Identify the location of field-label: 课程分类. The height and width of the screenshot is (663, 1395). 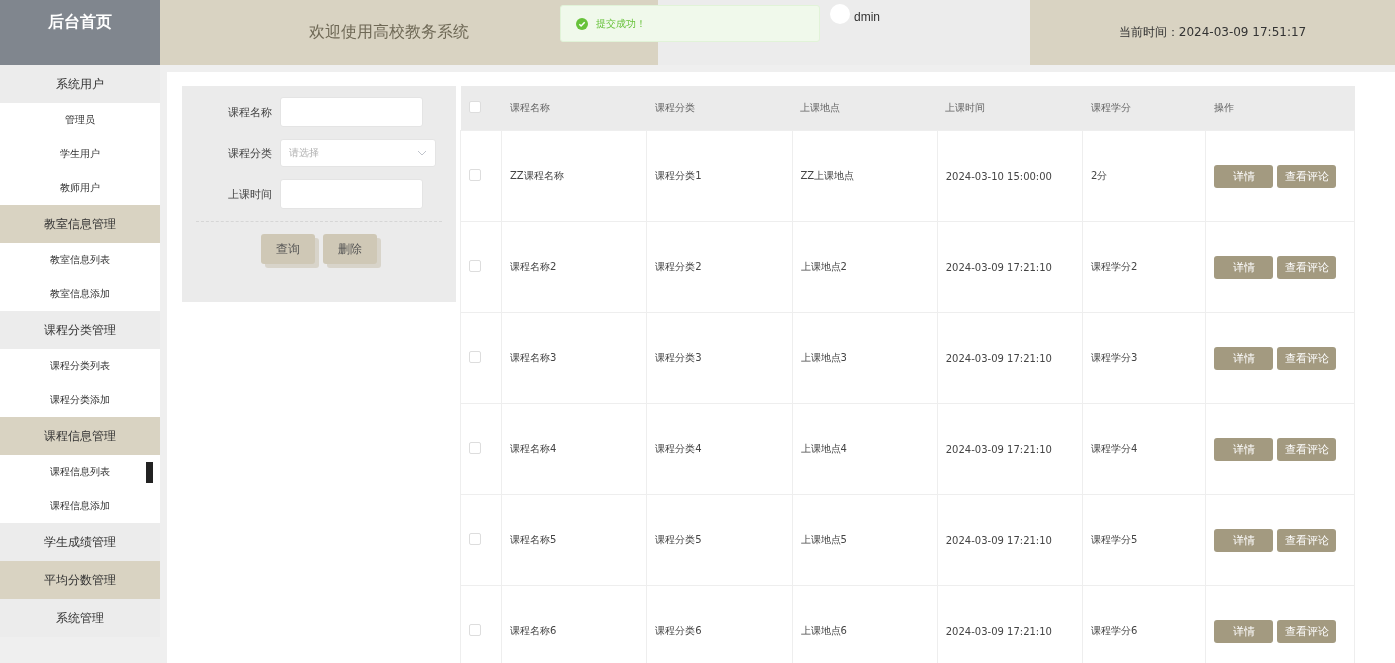
(249, 153).